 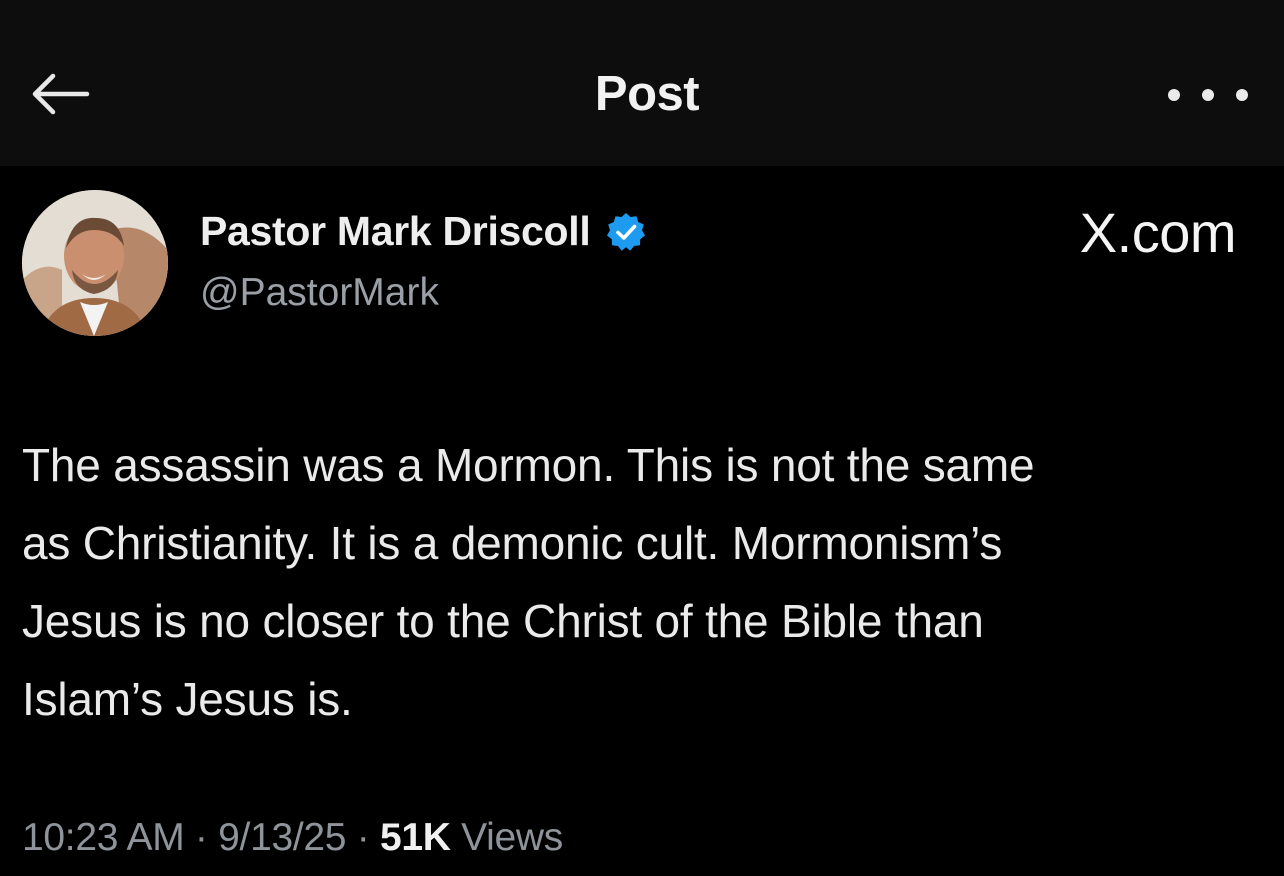 I want to click on author-name-row: Pastor Mark Driscoll, so click(x=423, y=231).